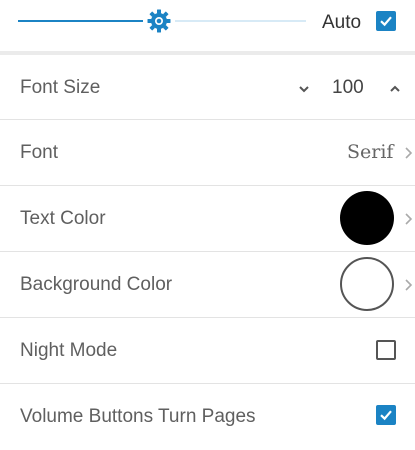 This screenshot has height=450, width=415. I want to click on brightness-icon, so click(159, 21).